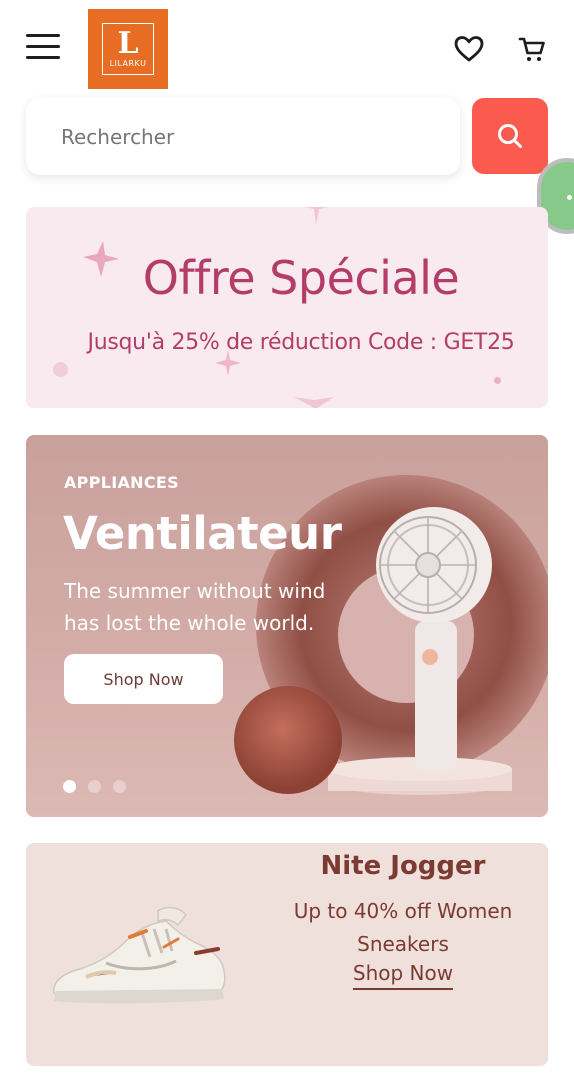 The height and width of the screenshot is (1080, 574). Describe the element at coordinates (128, 63) in the screenshot. I see `logo-text: LILARKU` at that location.